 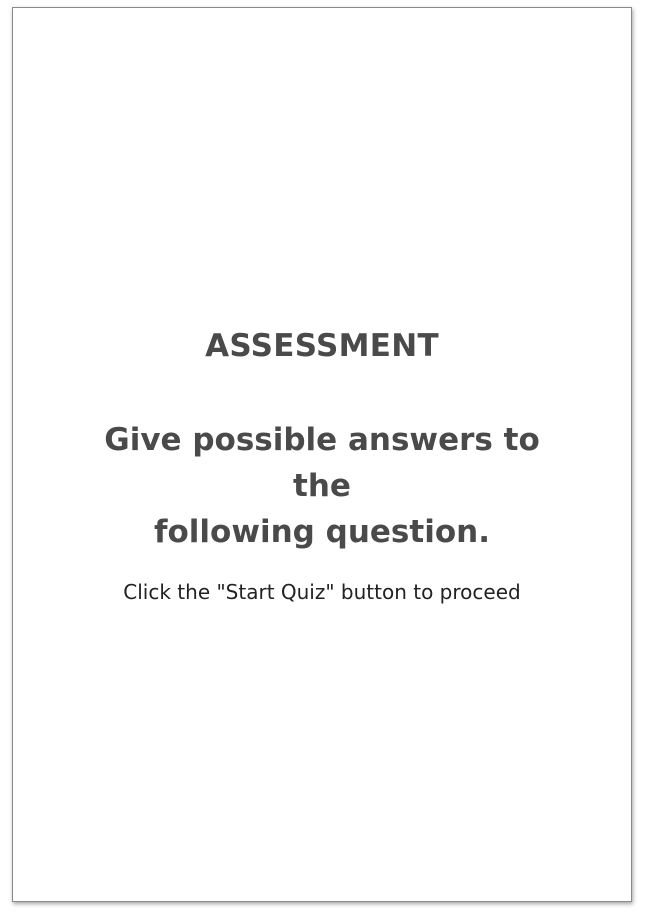 I want to click on question-line-2: following question., so click(x=322, y=532).